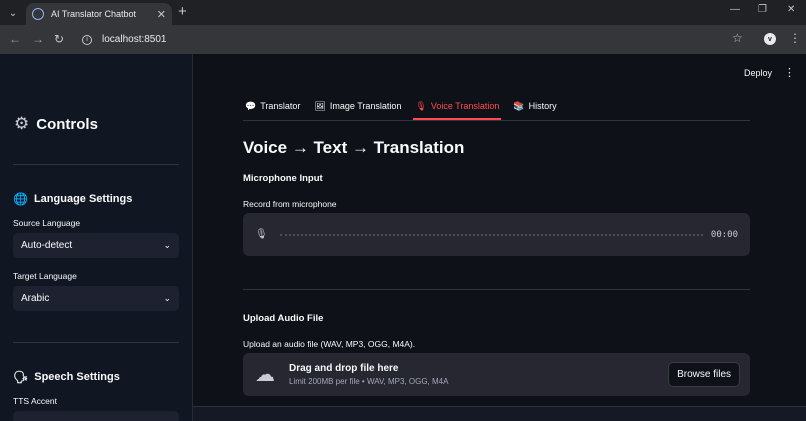 The height and width of the screenshot is (421, 806). What do you see at coordinates (704, 374) in the screenshot?
I see `browse-files-button: Browse files` at bounding box center [704, 374].